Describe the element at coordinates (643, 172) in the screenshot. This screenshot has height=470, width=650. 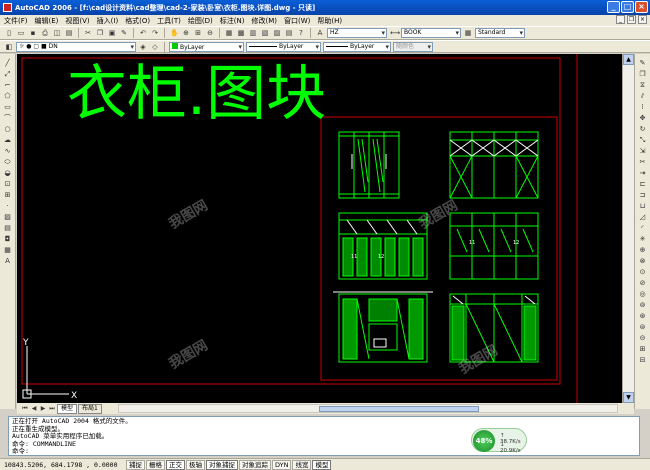
I see `extend-icon: ⇥` at that location.